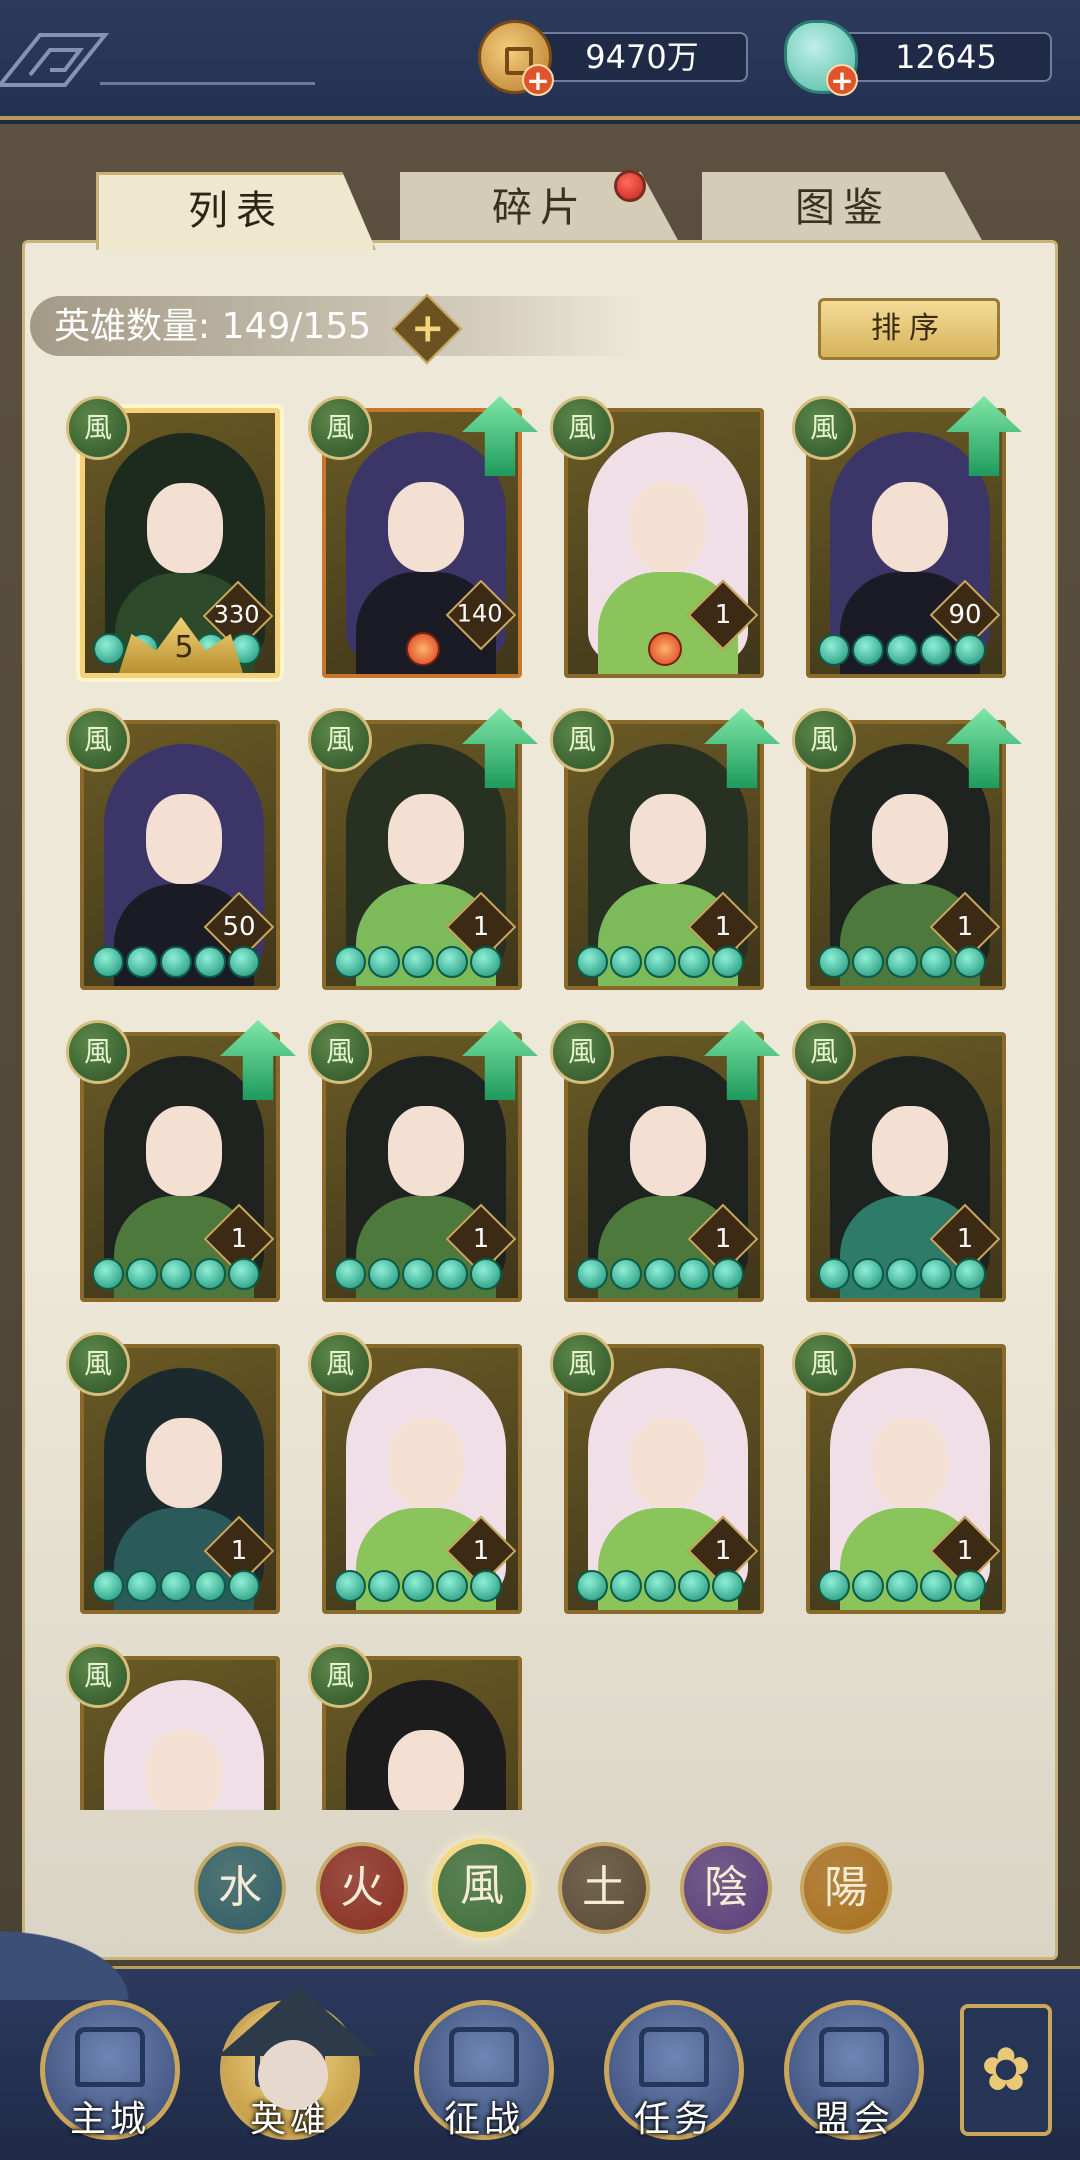 The image size is (1080, 2160). What do you see at coordinates (673, 2119) in the screenshot?
I see `nav-label: 任务` at bounding box center [673, 2119].